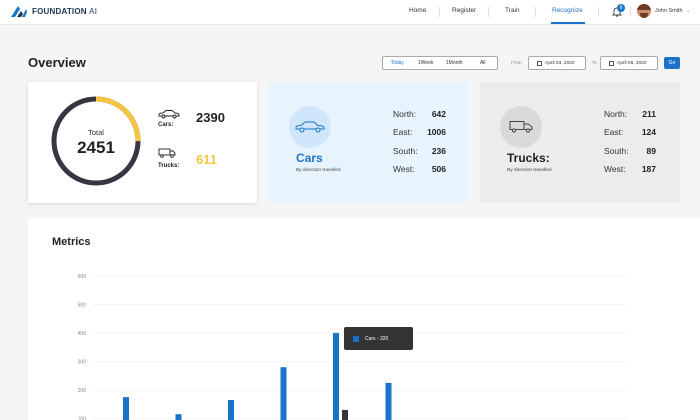  What do you see at coordinates (82, 362) in the screenshot?
I see `y-tick-label: 300` at bounding box center [82, 362].